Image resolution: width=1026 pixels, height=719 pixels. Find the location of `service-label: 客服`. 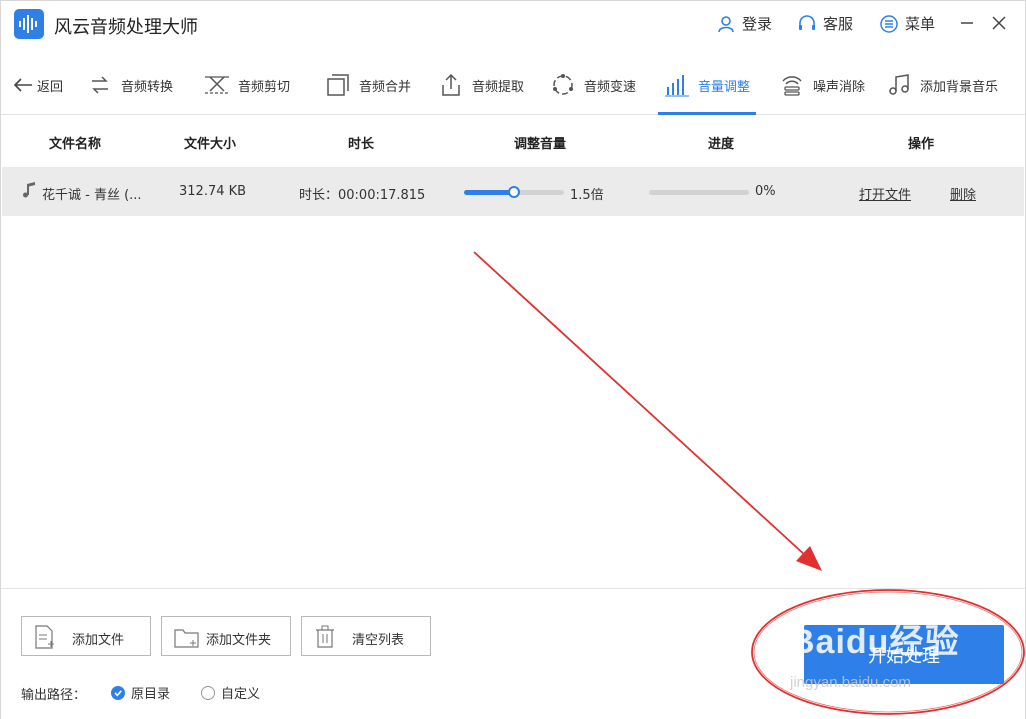

service-label: 客服 is located at coordinates (838, 24).